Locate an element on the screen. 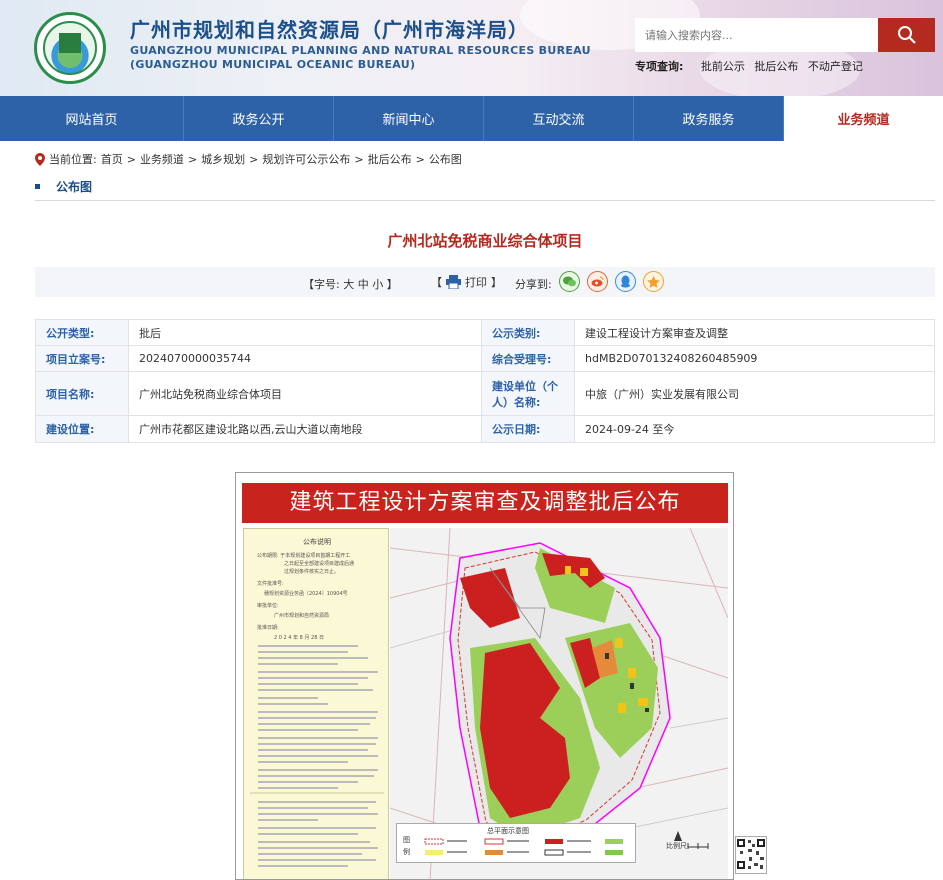  search-box is located at coordinates (785, 35).